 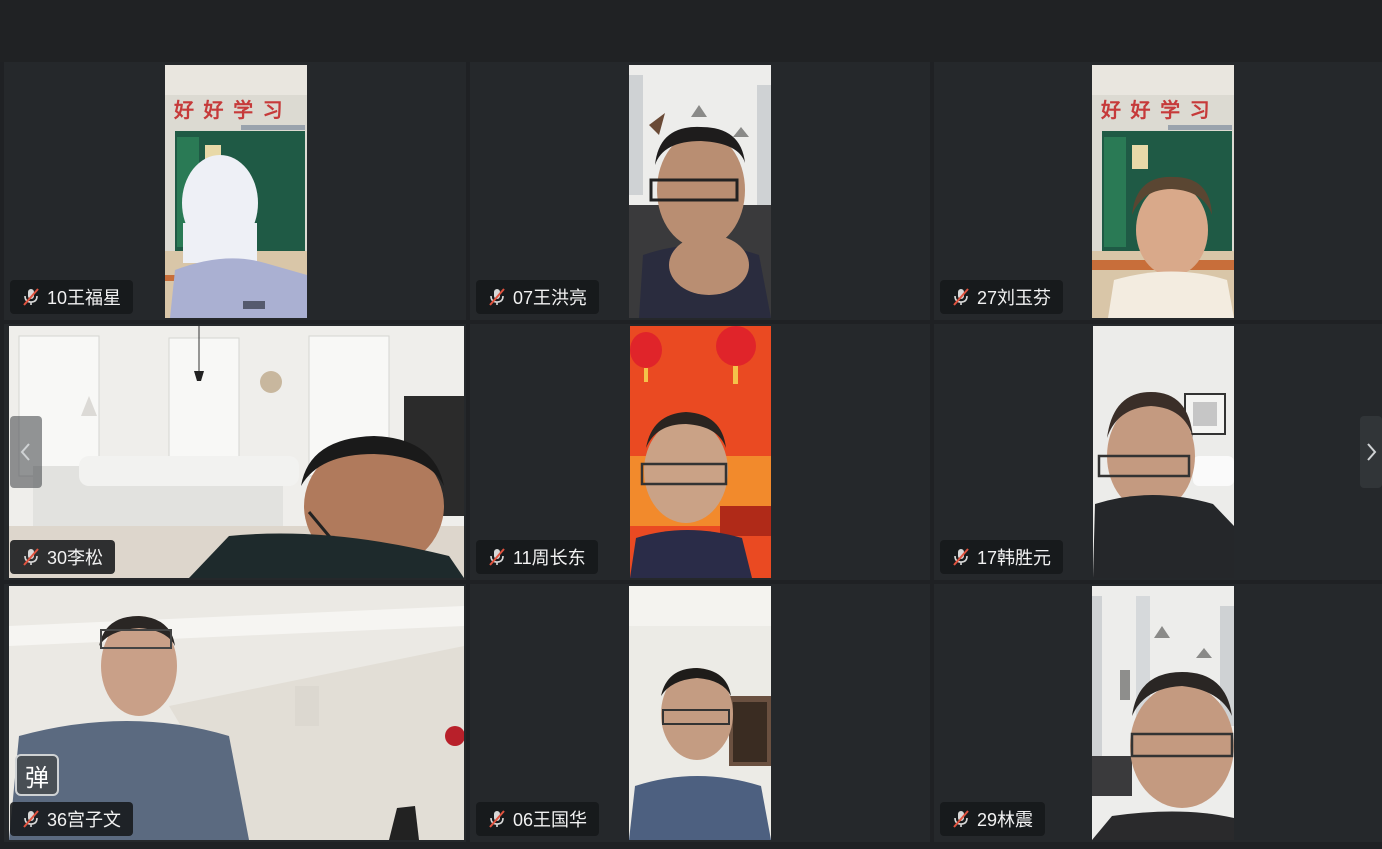 I want to click on participant-name: 36宫子文, so click(x=84, y=820).